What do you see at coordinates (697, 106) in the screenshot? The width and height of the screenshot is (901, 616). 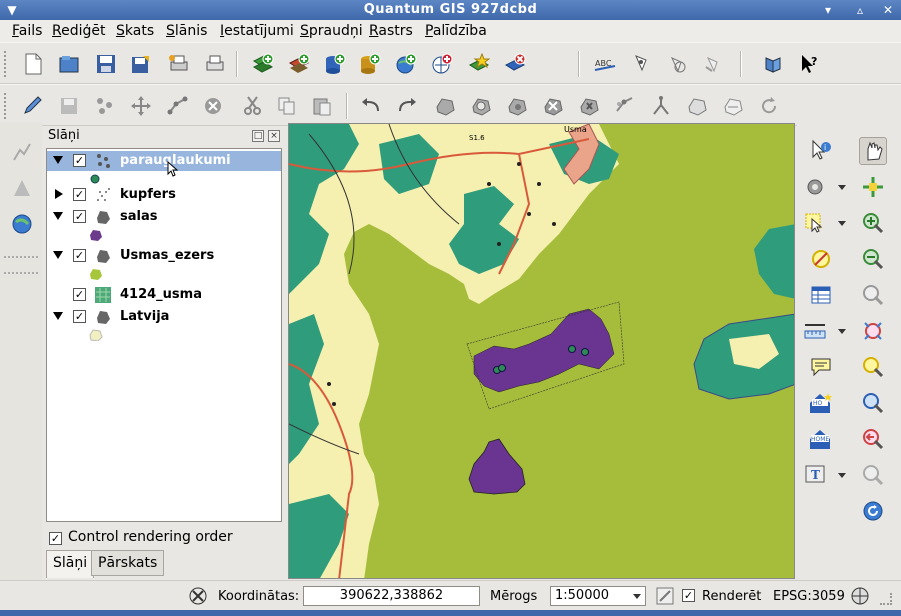 I see `merge-features-icon` at bounding box center [697, 106].